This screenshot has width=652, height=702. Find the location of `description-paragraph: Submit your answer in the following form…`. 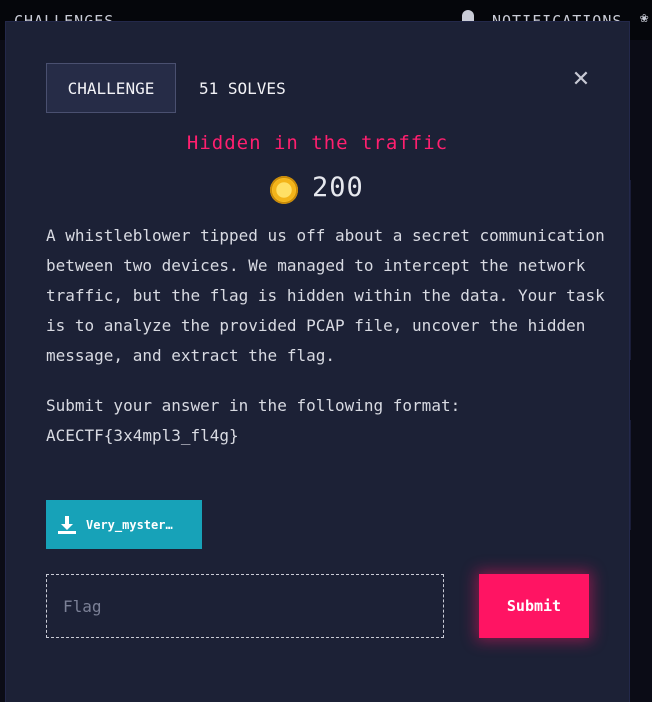

description-paragraph: Submit your answer in the following form… is located at coordinates (253, 420).